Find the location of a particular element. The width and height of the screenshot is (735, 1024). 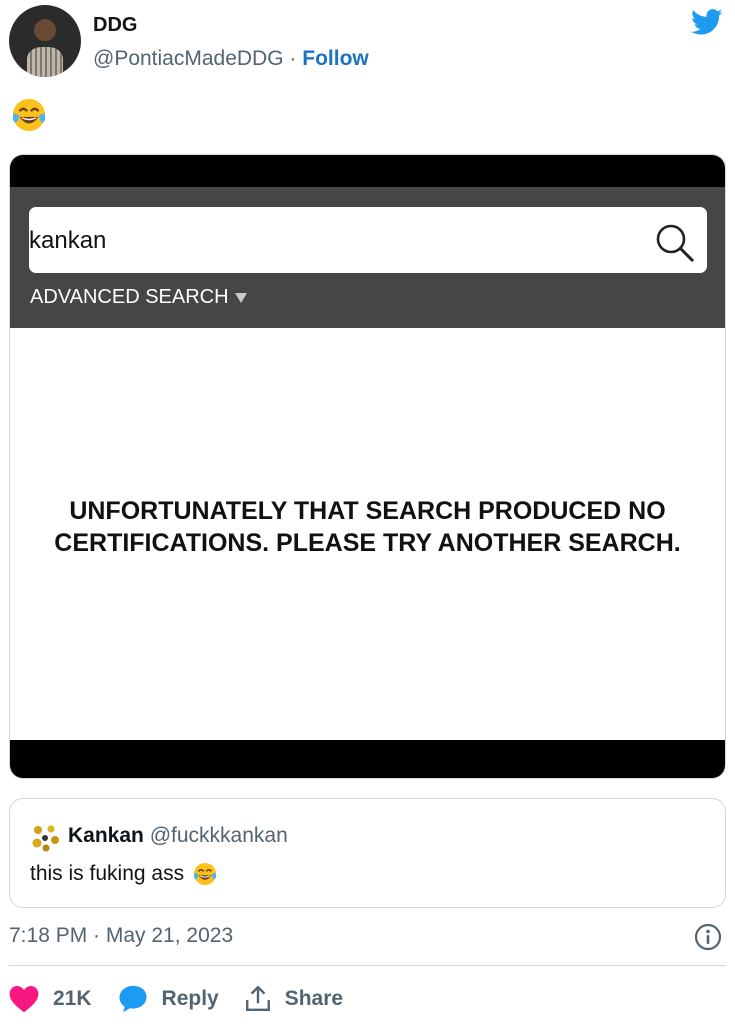

tweet-header: DDG @PontiacMadeDDG · Follow is located at coordinates (367, 45).